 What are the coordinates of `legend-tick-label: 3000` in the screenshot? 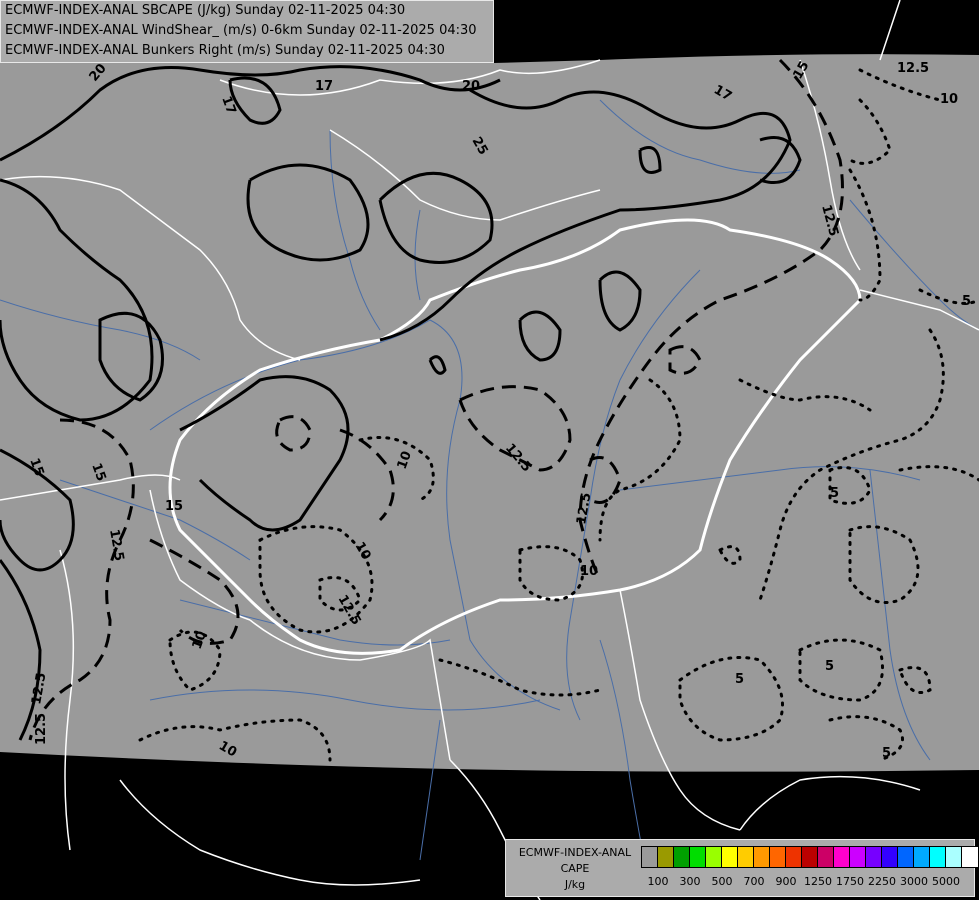 It's located at (914, 881).